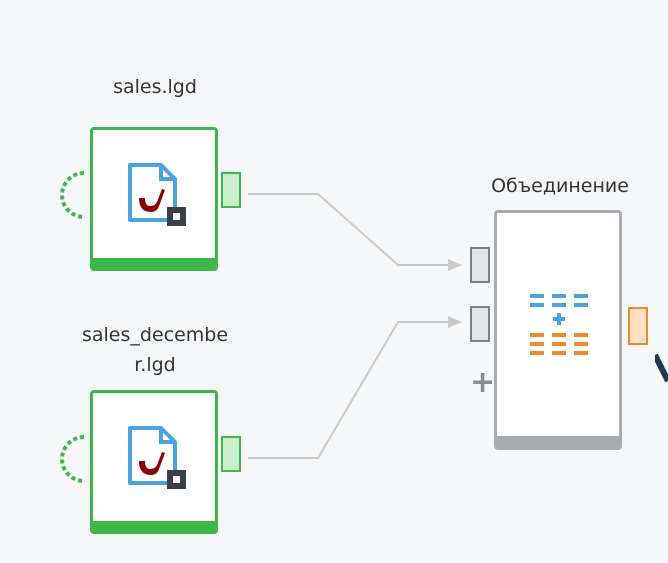  I want to click on output-port-sales, so click(231, 190).